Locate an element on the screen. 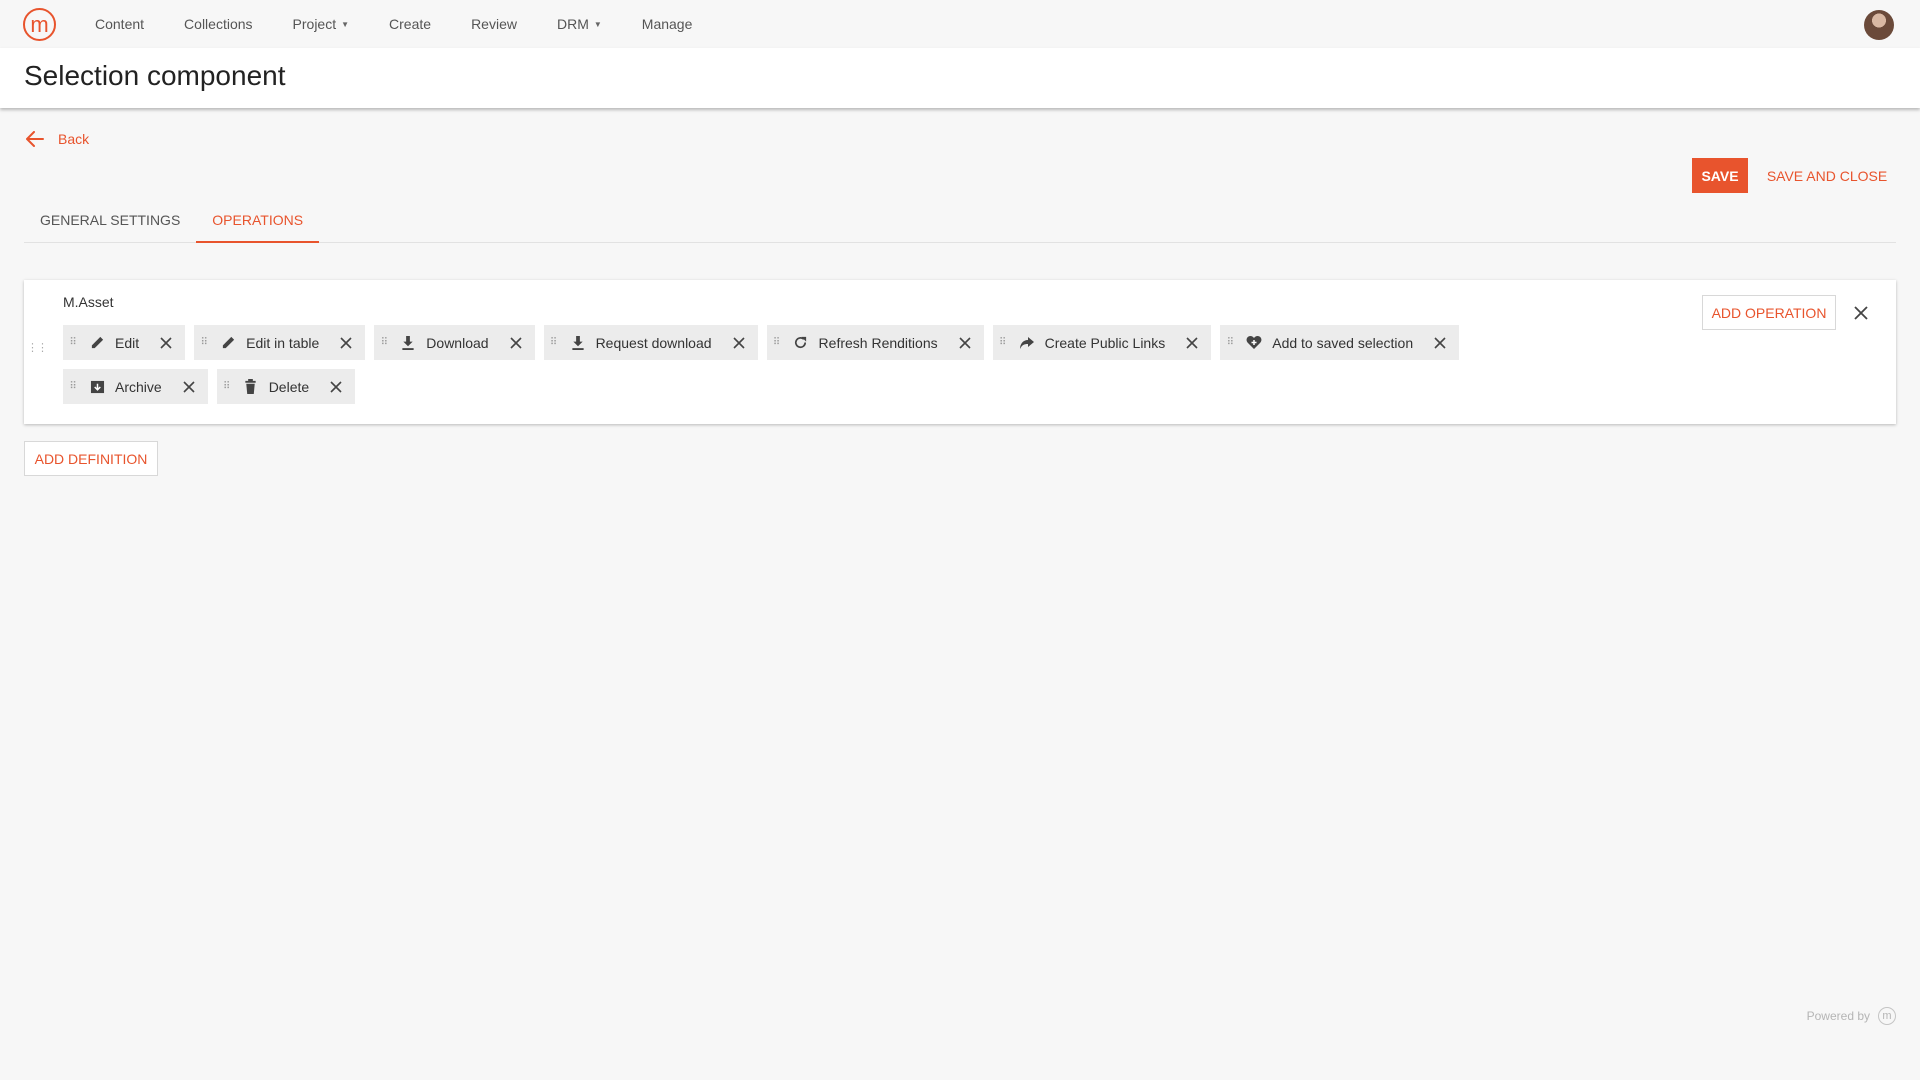 The height and width of the screenshot is (1080, 1920). arrow-left-icon is located at coordinates (35, 139).